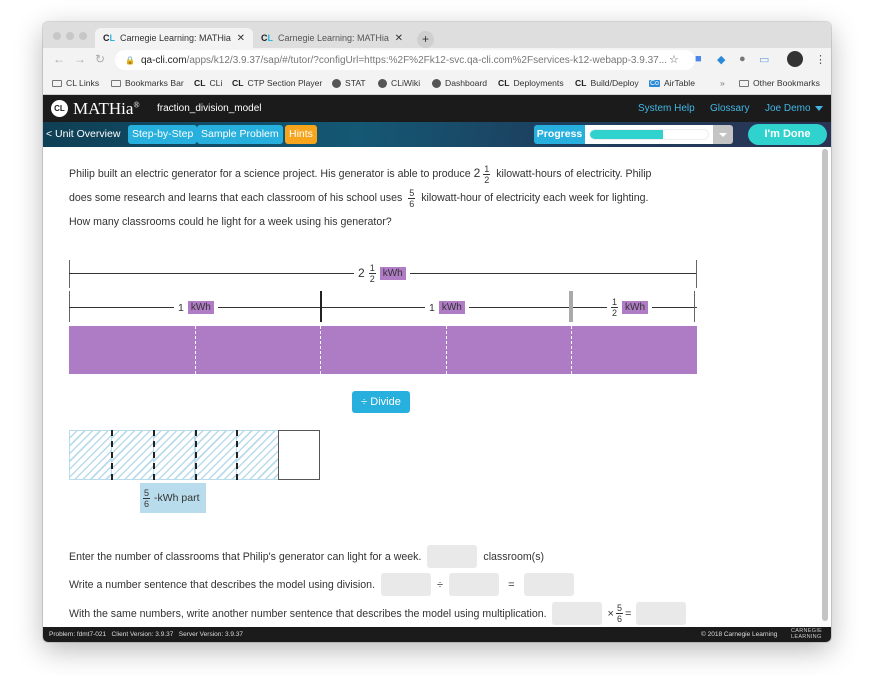 Image resolution: width=870 pixels, height=675 pixels. I want to click on bookmark-item: CL CLi, so click(208, 83).